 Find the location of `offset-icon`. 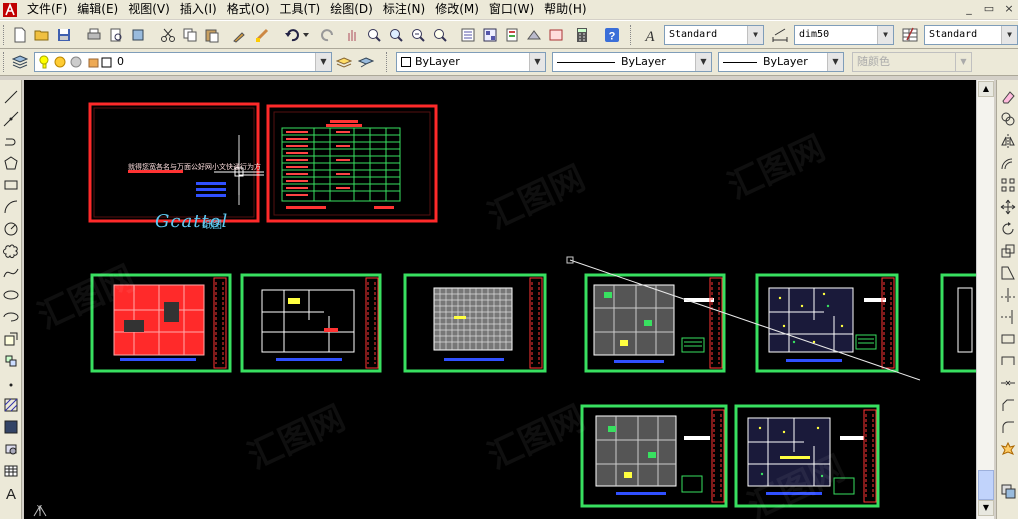

offset-icon is located at coordinates (1008, 163).